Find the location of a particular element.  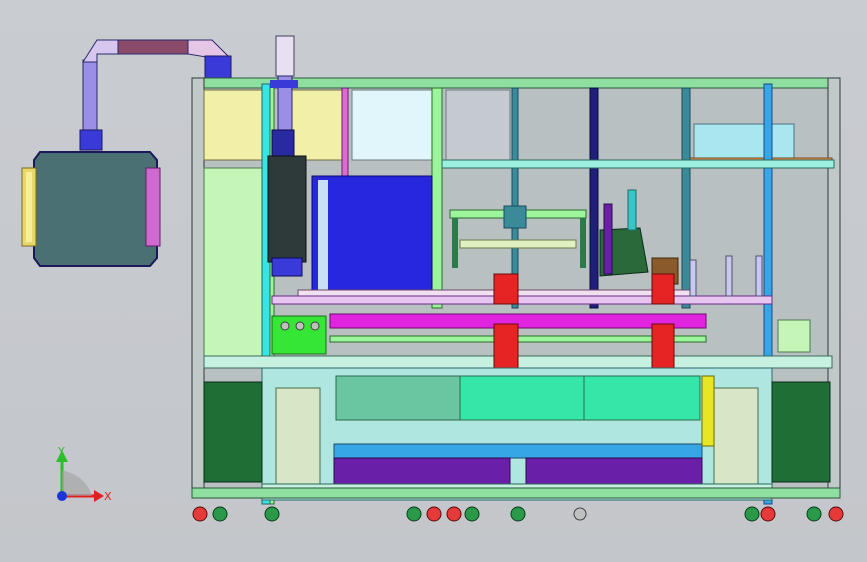

sensor-box is located at coordinates (794, 336).